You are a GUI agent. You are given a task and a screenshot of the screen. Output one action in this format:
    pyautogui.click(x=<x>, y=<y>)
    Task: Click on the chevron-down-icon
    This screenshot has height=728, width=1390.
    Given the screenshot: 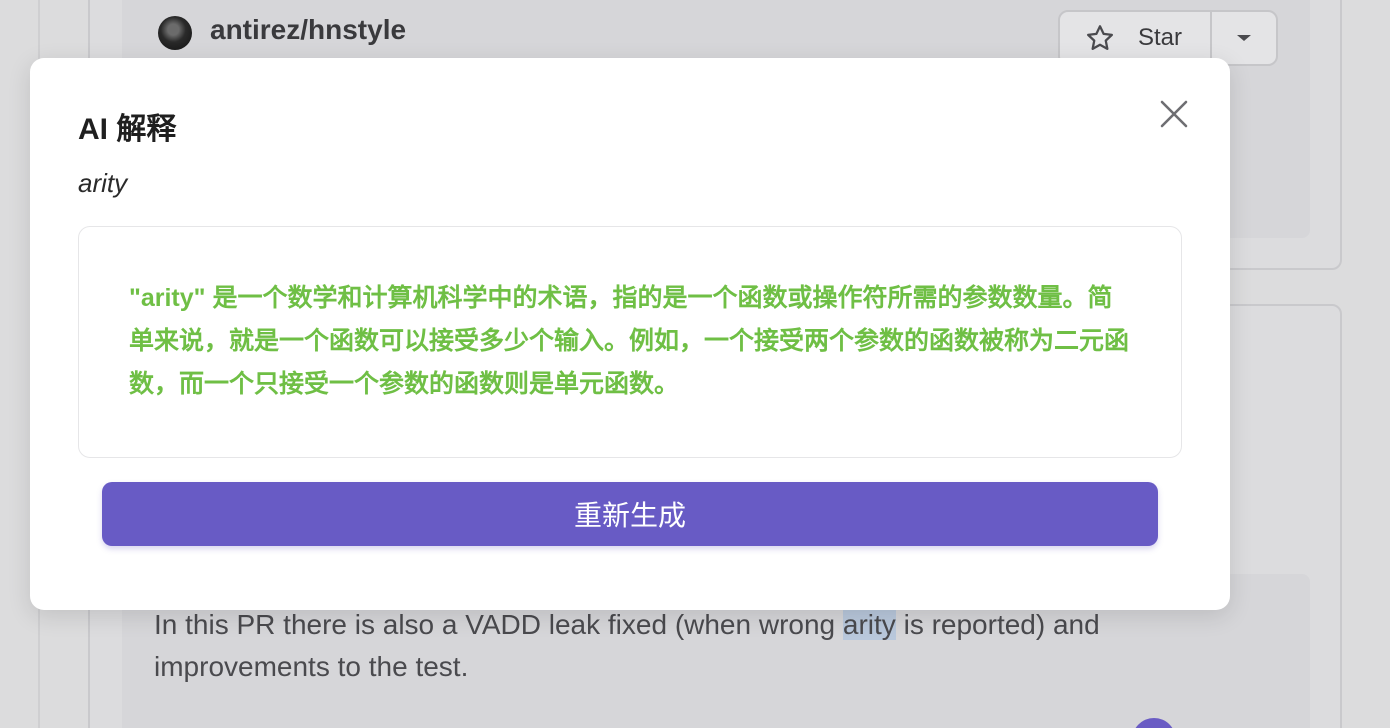 What is the action you would take?
    pyautogui.click(x=1244, y=38)
    